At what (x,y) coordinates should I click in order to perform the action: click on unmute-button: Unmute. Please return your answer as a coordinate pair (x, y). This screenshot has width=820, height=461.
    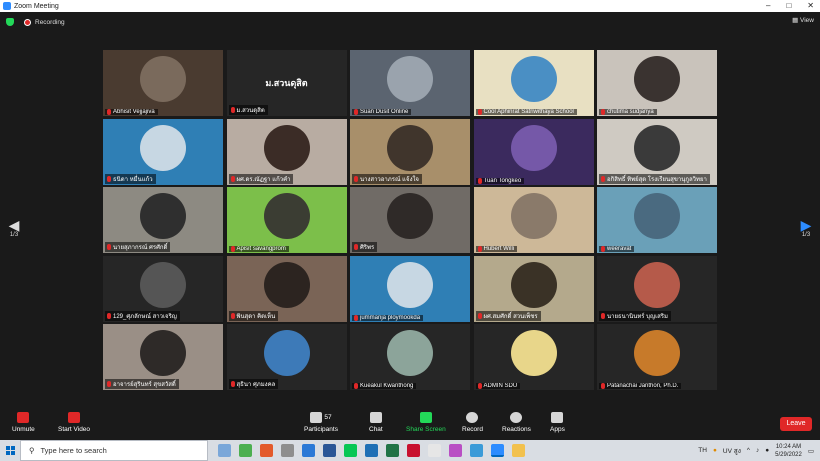
    Looking at the image, I should click on (23, 422).